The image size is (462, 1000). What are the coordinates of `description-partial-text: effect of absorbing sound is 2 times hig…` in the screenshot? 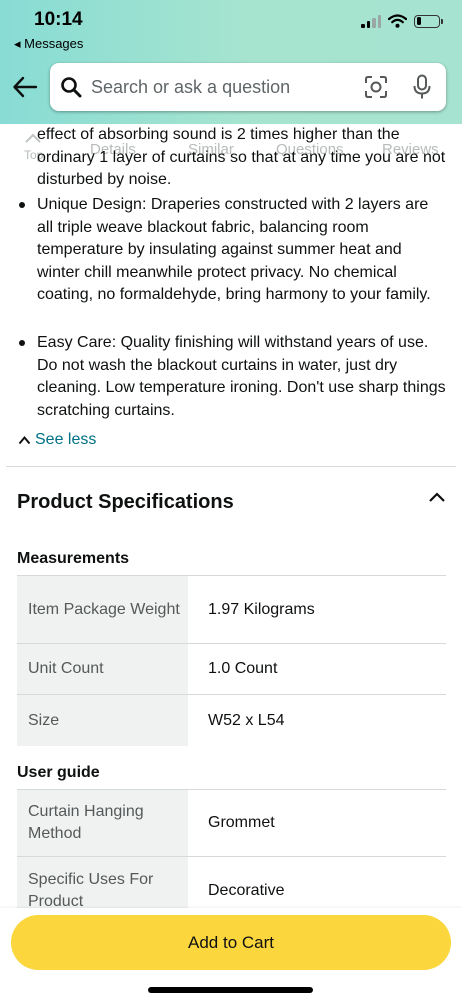 It's located at (241, 157).